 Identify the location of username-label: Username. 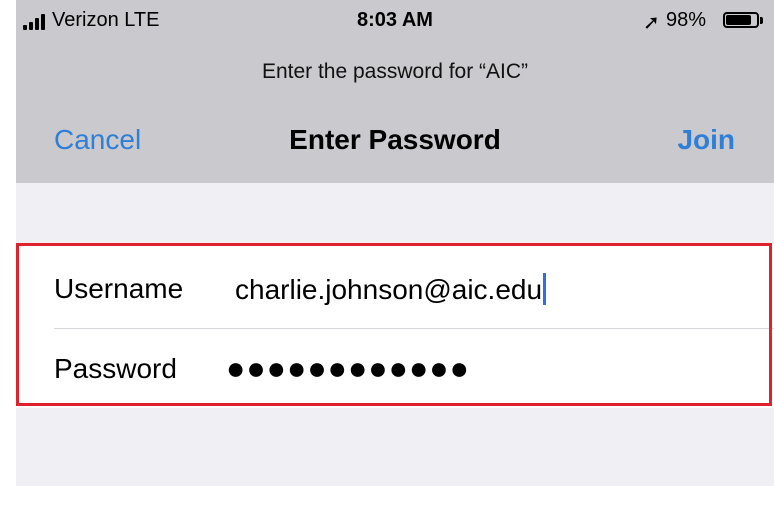
(119, 288).